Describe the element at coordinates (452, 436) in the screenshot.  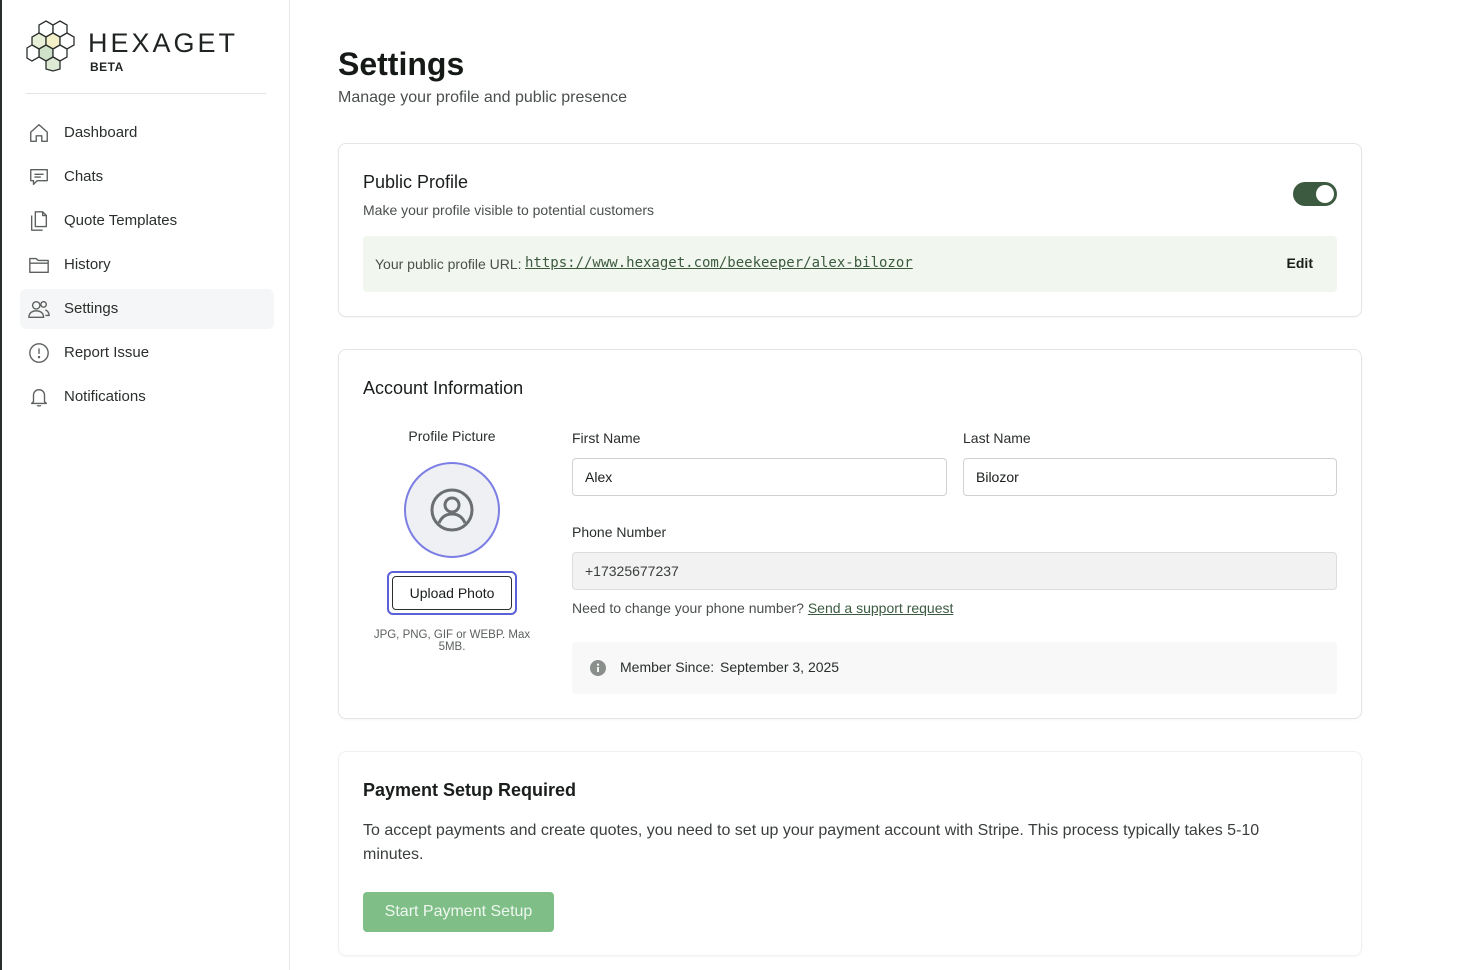
I see `profile-picture-label: Profile Picture` at that location.